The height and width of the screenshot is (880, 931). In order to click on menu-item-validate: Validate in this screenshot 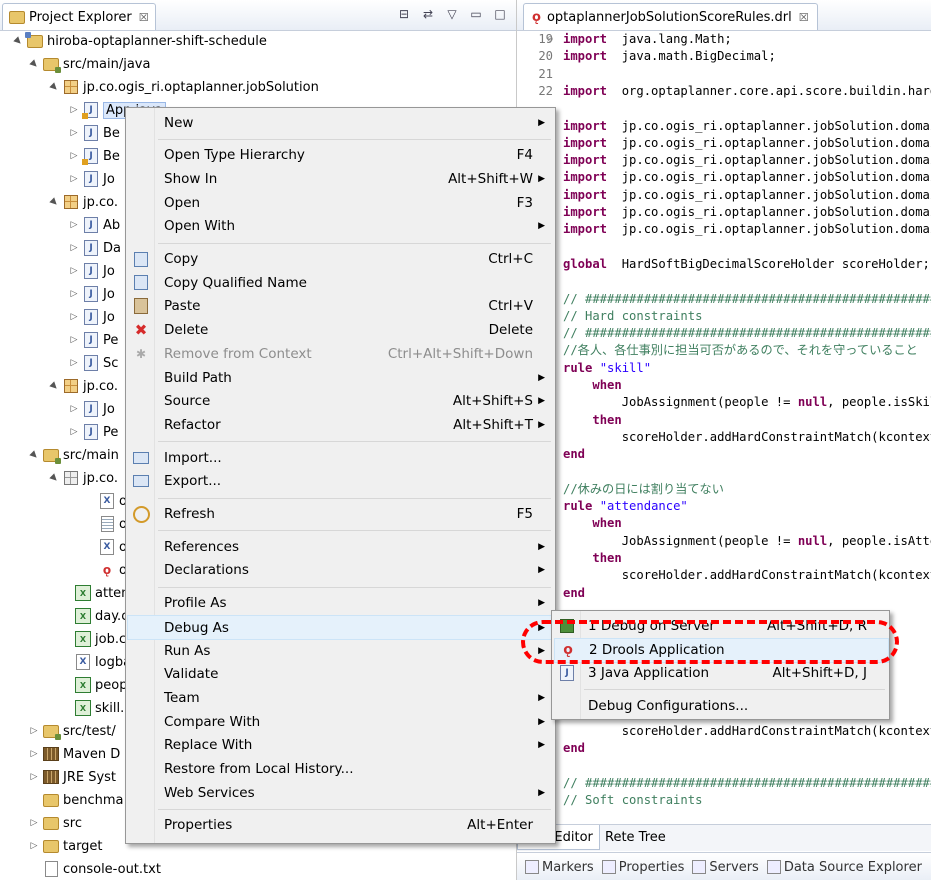, I will do `click(340, 674)`.